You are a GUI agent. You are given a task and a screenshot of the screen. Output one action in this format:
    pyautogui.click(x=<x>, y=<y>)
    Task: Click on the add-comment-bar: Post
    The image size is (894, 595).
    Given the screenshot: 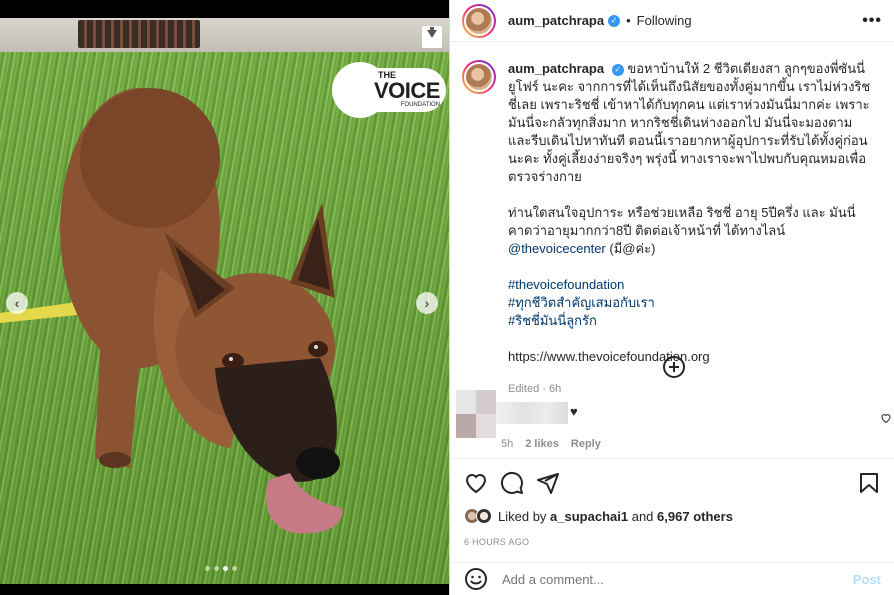 What is the action you would take?
    pyautogui.click(x=672, y=578)
    